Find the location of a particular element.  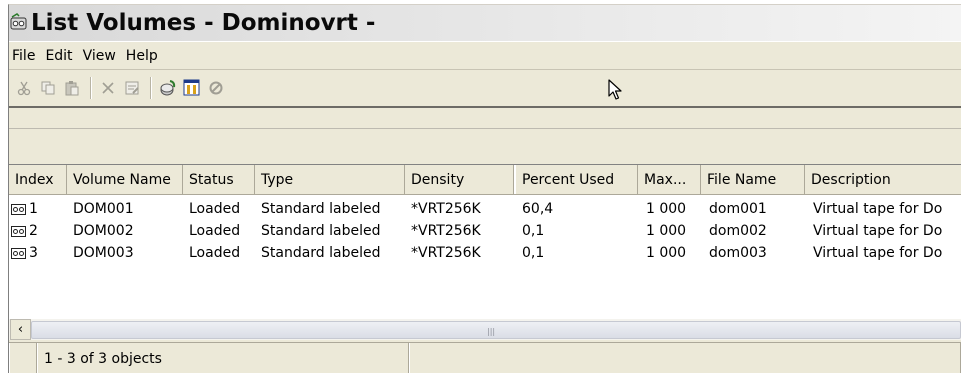

info-bar is located at coordinates (485, 118).